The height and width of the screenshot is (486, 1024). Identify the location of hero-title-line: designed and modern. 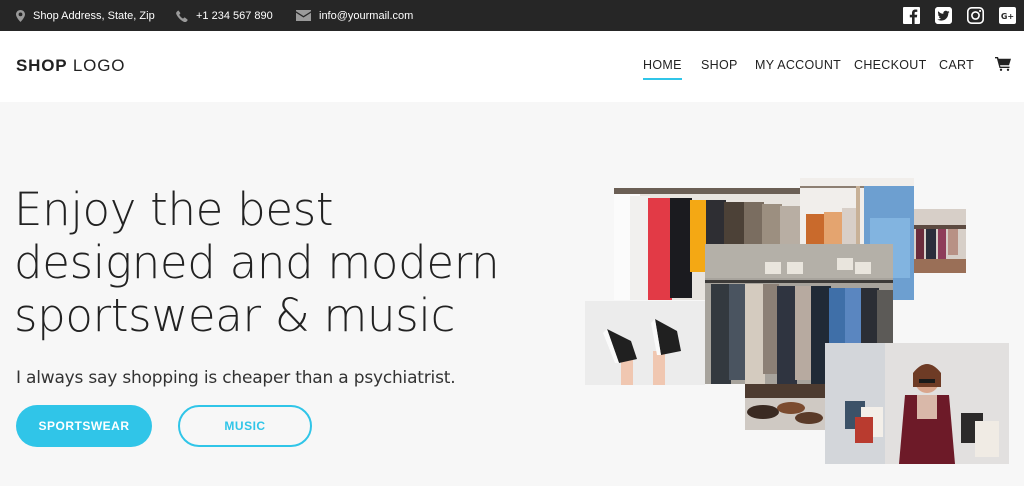
(257, 262).